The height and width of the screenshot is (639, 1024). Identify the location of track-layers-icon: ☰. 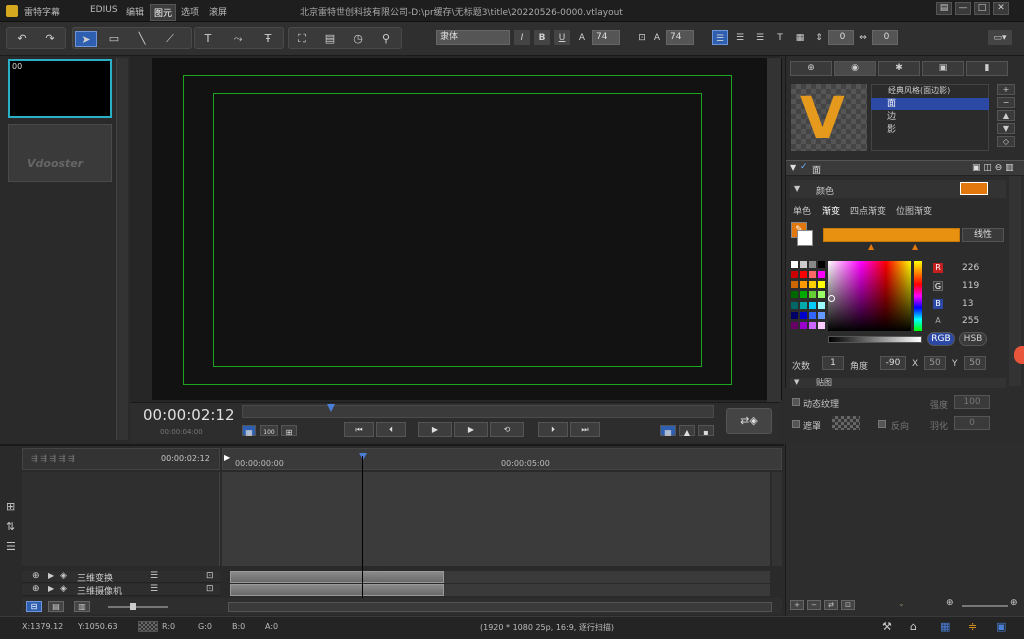
(11, 546).